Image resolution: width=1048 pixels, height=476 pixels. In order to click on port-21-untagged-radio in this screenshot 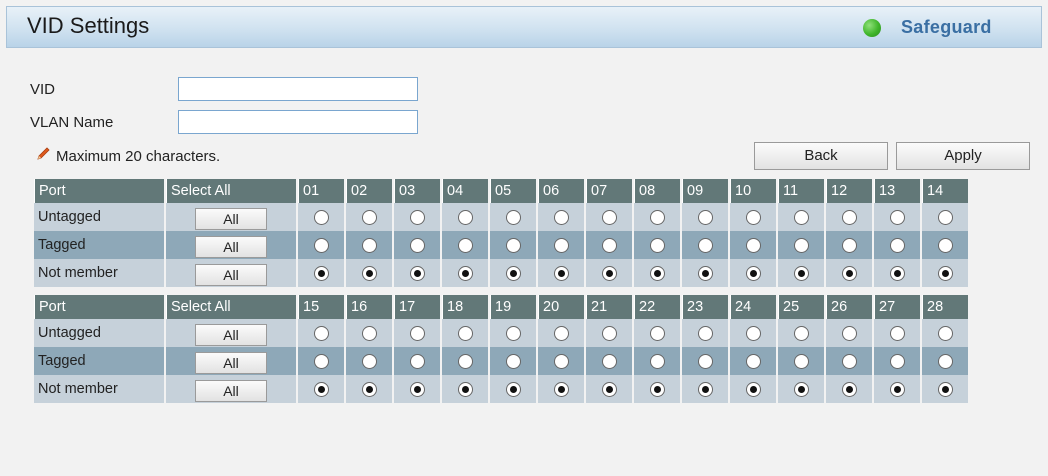, I will do `click(609, 333)`.